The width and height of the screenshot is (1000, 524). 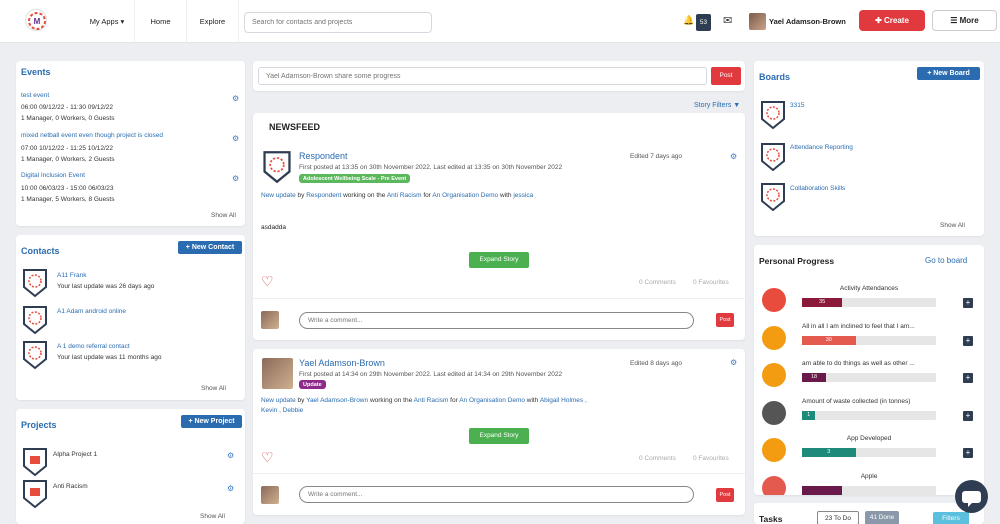 What do you see at coordinates (869, 452) in the screenshot?
I see `progress-bar: 3` at bounding box center [869, 452].